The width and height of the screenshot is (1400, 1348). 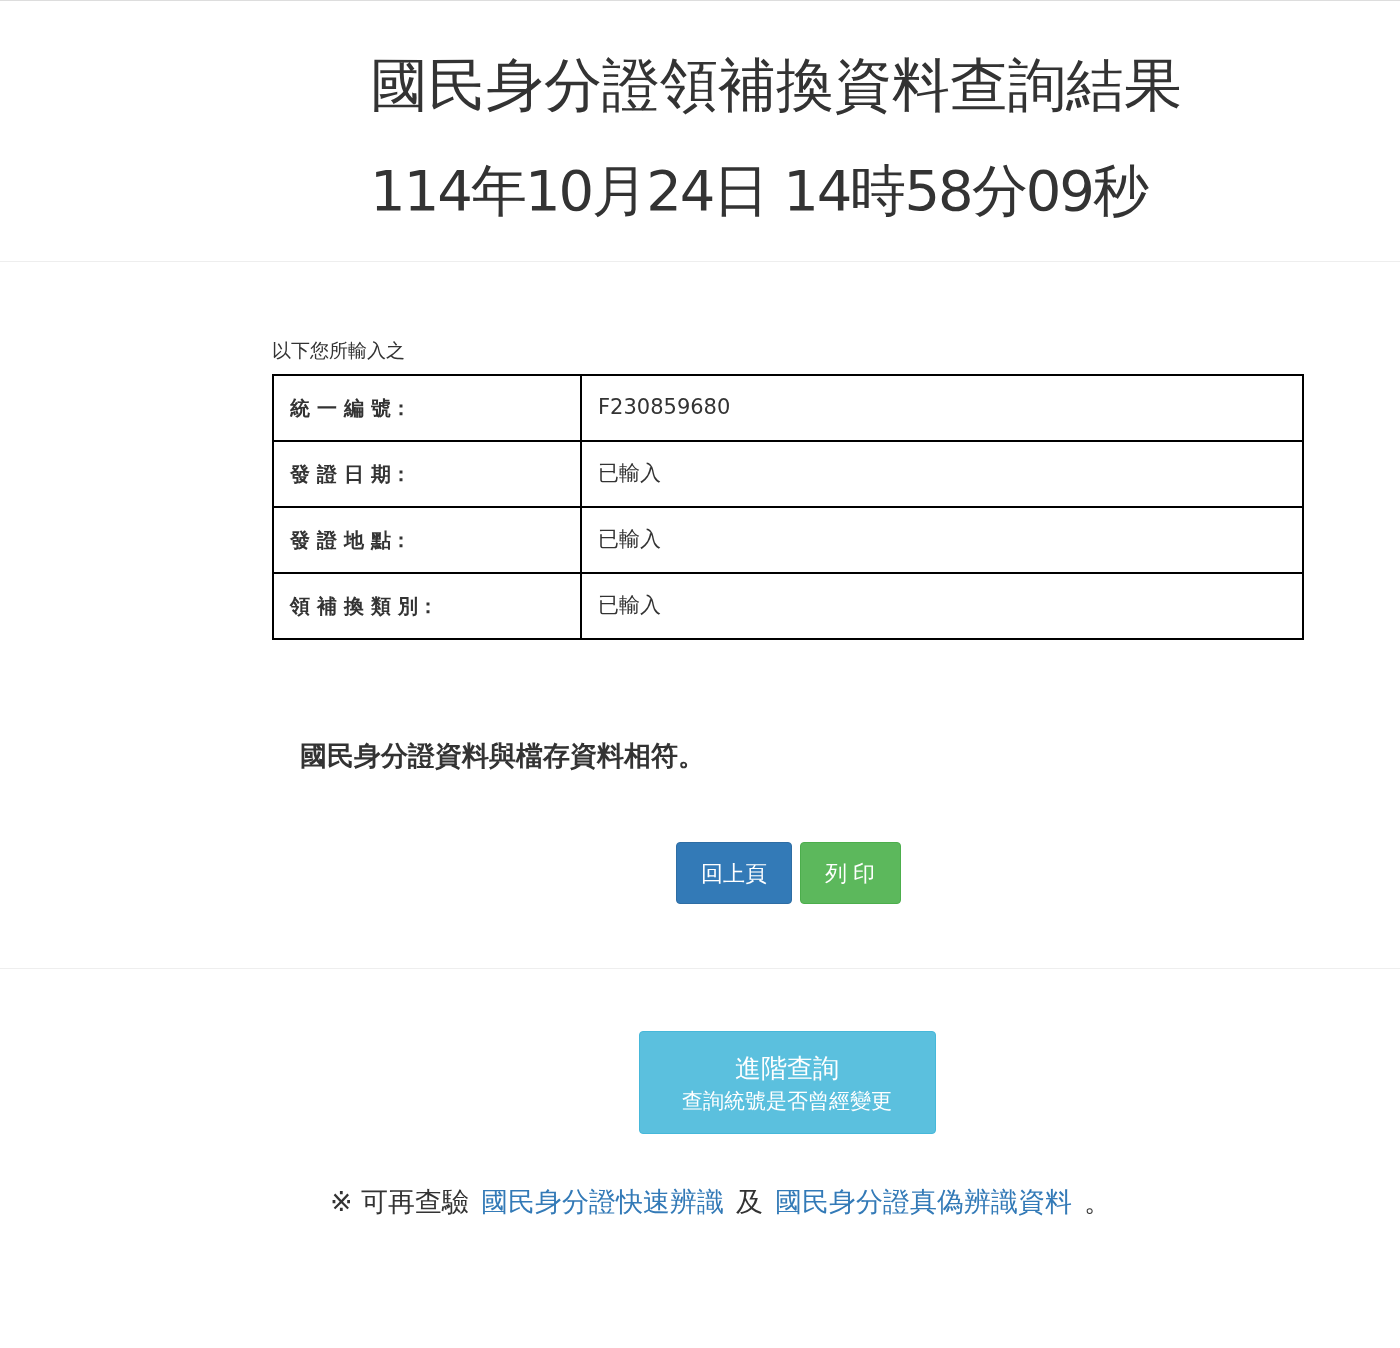 I want to click on result-message: 國民身分證資料與檔存資料相符。, so click(x=502, y=756).